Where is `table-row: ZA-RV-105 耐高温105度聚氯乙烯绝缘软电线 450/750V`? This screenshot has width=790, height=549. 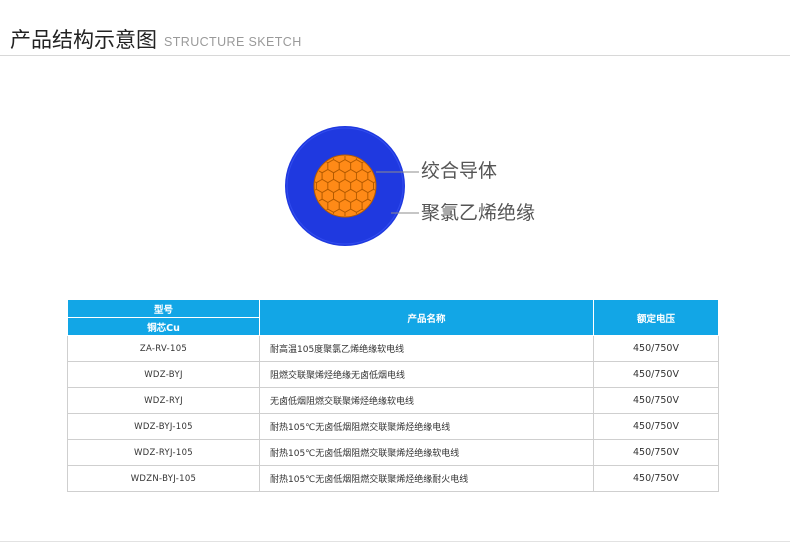 table-row: ZA-RV-105 耐高温105度聚氯乙烯绝缘软电线 450/750V is located at coordinates (393, 348).